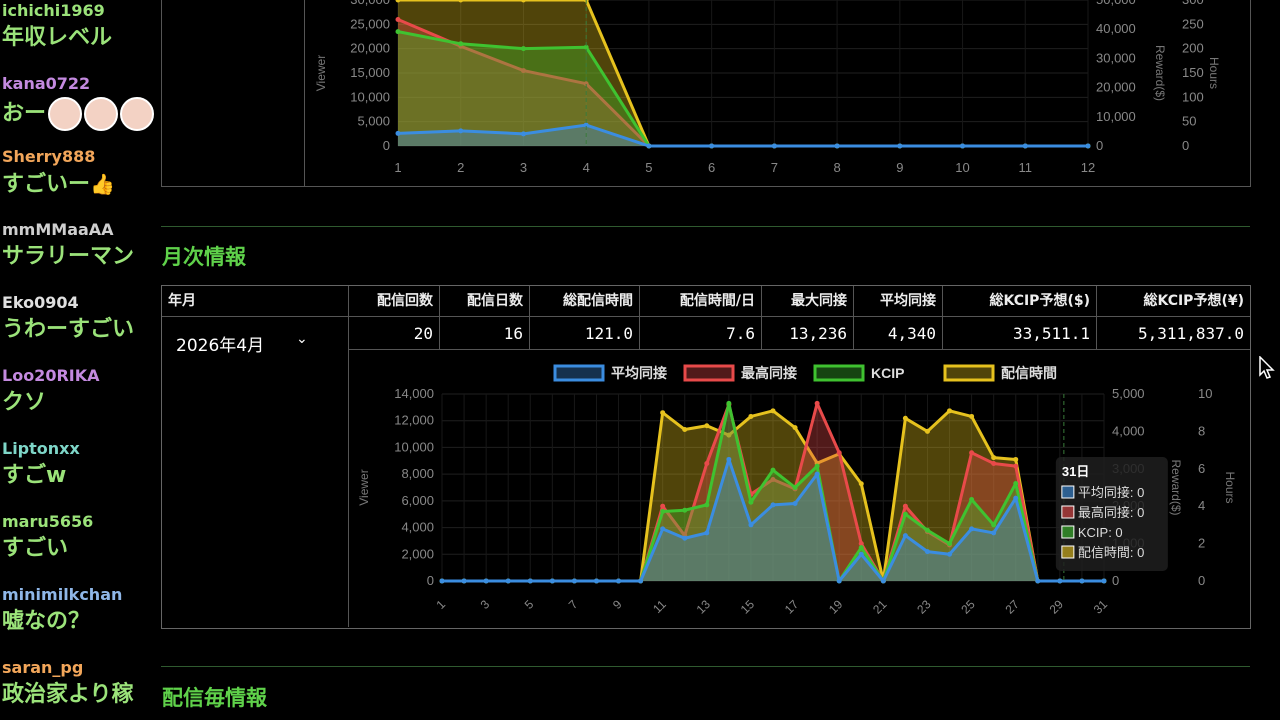 This screenshot has width=1280, height=720. Describe the element at coordinates (48, 521) in the screenshot. I see `chat-username: maru5656` at that location.